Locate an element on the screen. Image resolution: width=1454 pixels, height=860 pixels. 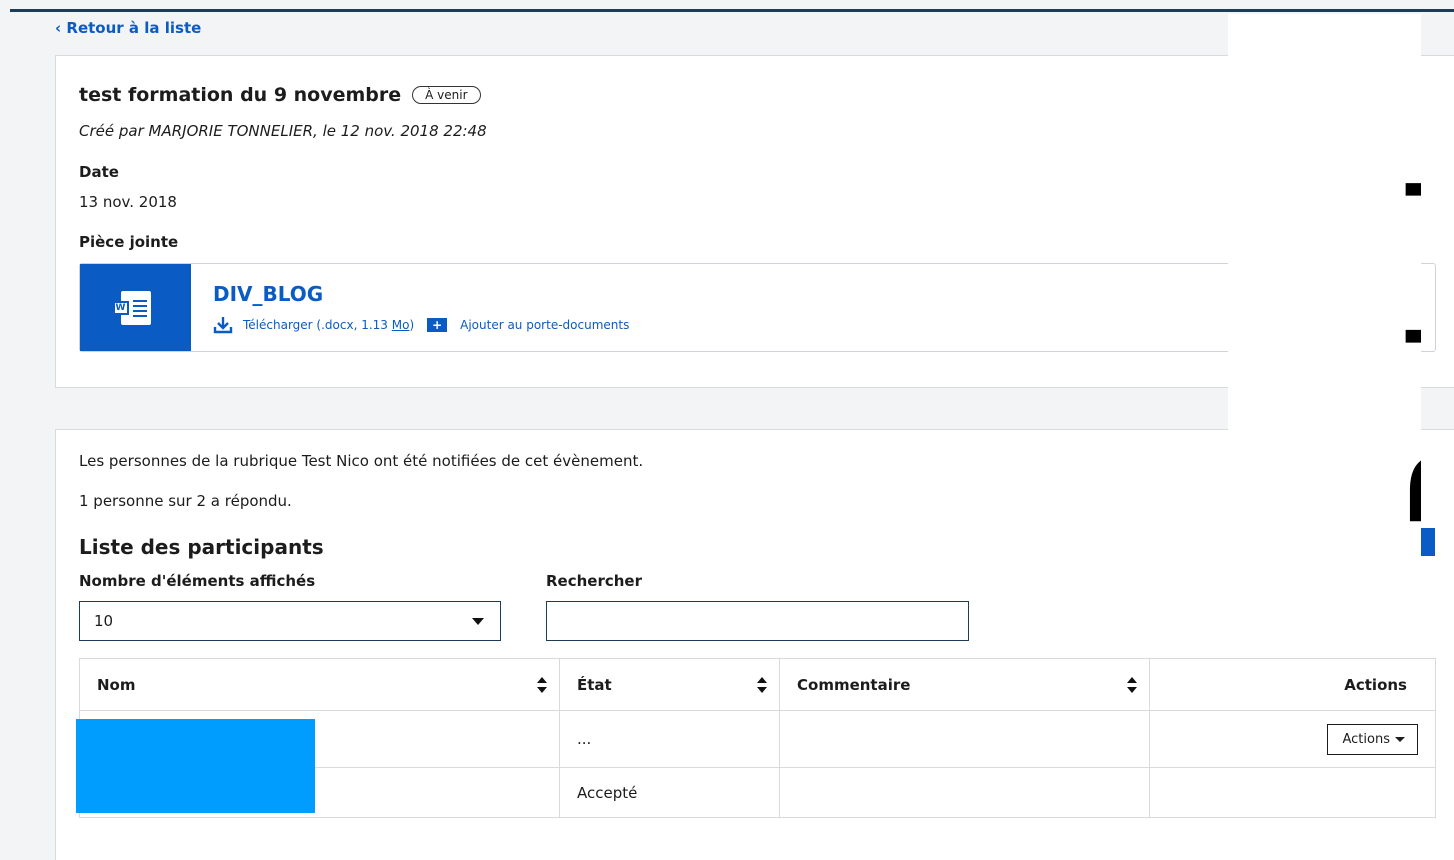
back-to-list-link: ‹ Retour à la liste is located at coordinates (128, 28).